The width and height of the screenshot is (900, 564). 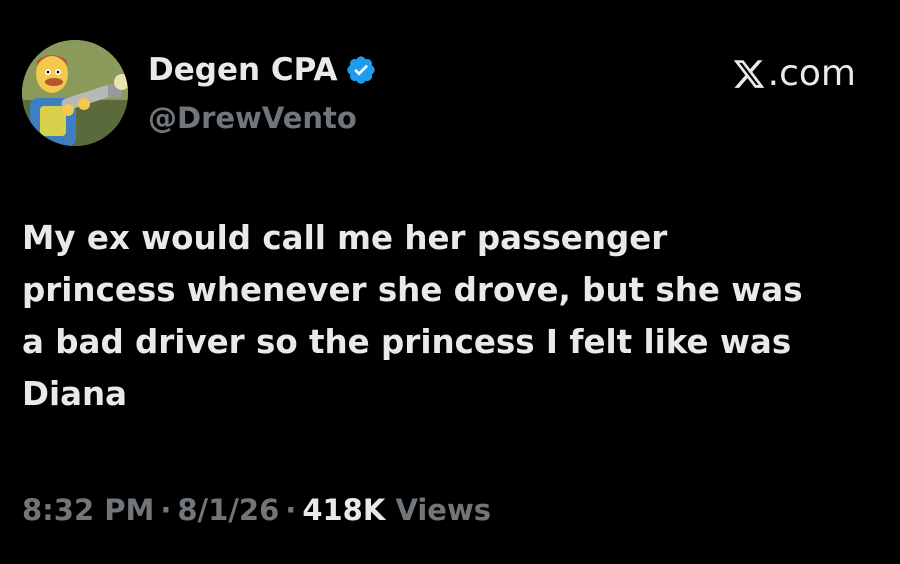 I want to click on cartoon-man-with-leaf-blower-avatar, so click(x=75, y=93).